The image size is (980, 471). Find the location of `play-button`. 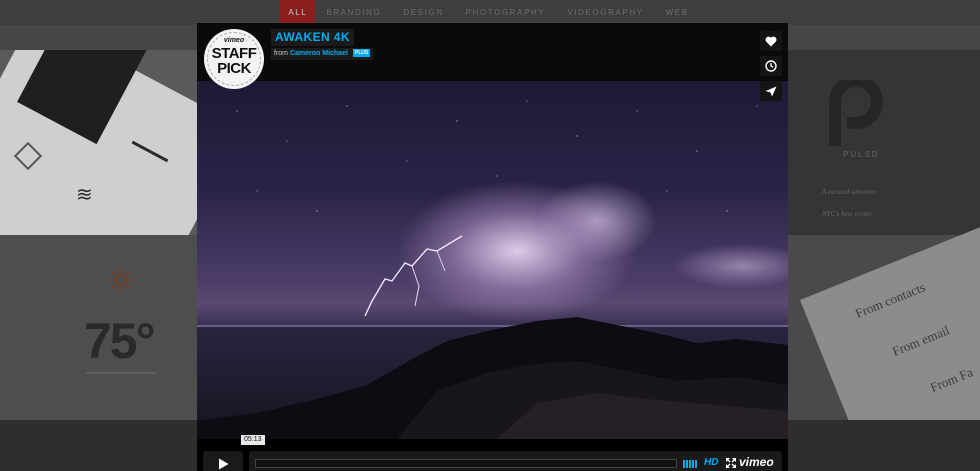

play-button is located at coordinates (223, 461).